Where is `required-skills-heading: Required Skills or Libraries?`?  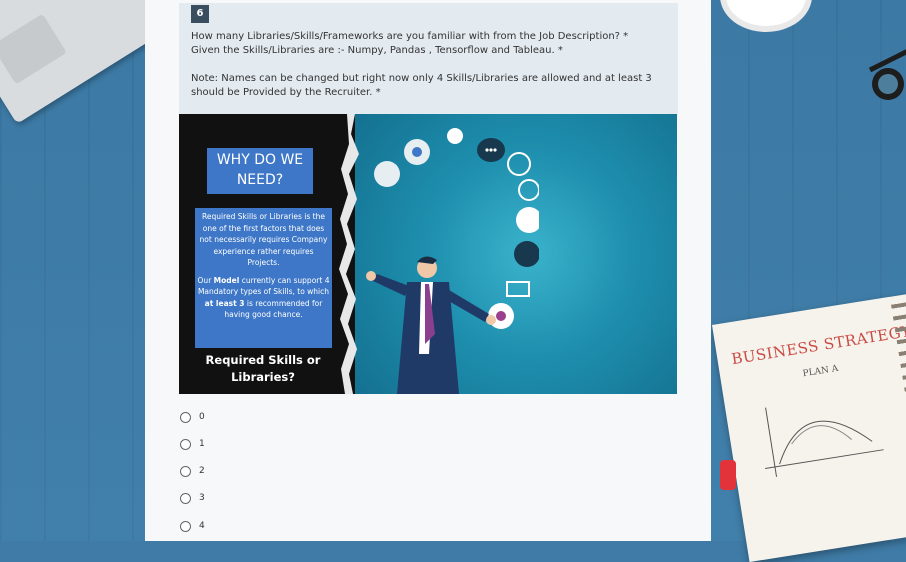
required-skills-heading: Required Skills or Libraries? is located at coordinates (263, 368).